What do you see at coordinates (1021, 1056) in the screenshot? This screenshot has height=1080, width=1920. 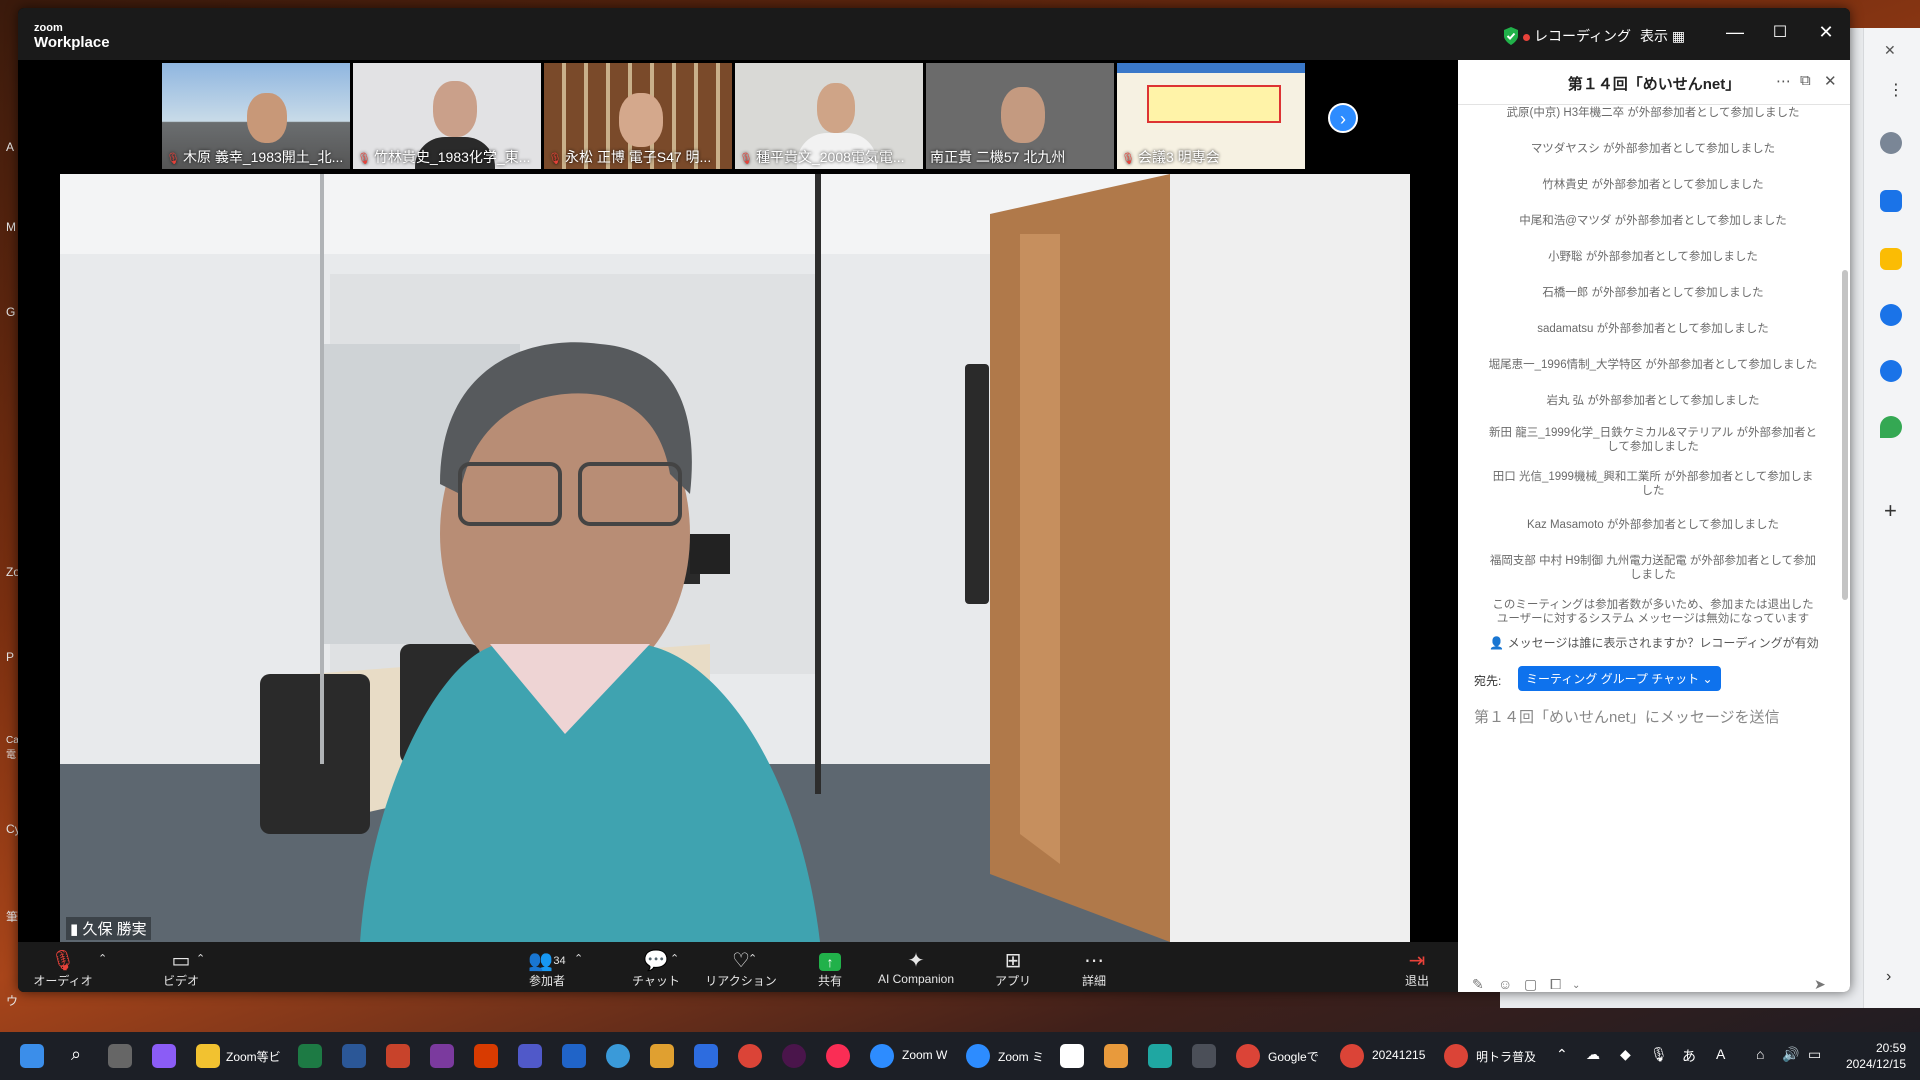 I see `taskbar-app-label: Zoom ミ` at bounding box center [1021, 1056].